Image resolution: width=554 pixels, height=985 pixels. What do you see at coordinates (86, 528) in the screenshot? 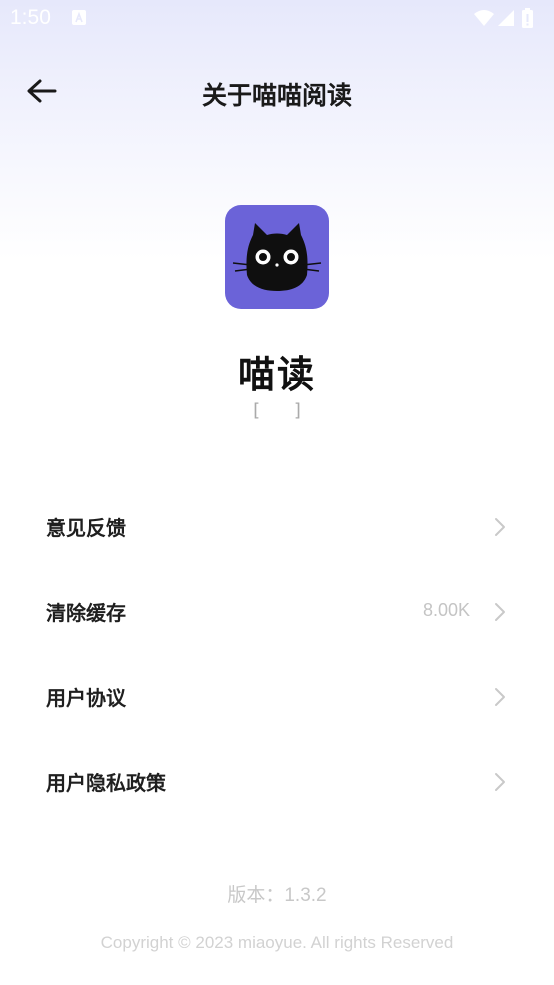
I see `menu-item-label: 意见反馈` at bounding box center [86, 528].